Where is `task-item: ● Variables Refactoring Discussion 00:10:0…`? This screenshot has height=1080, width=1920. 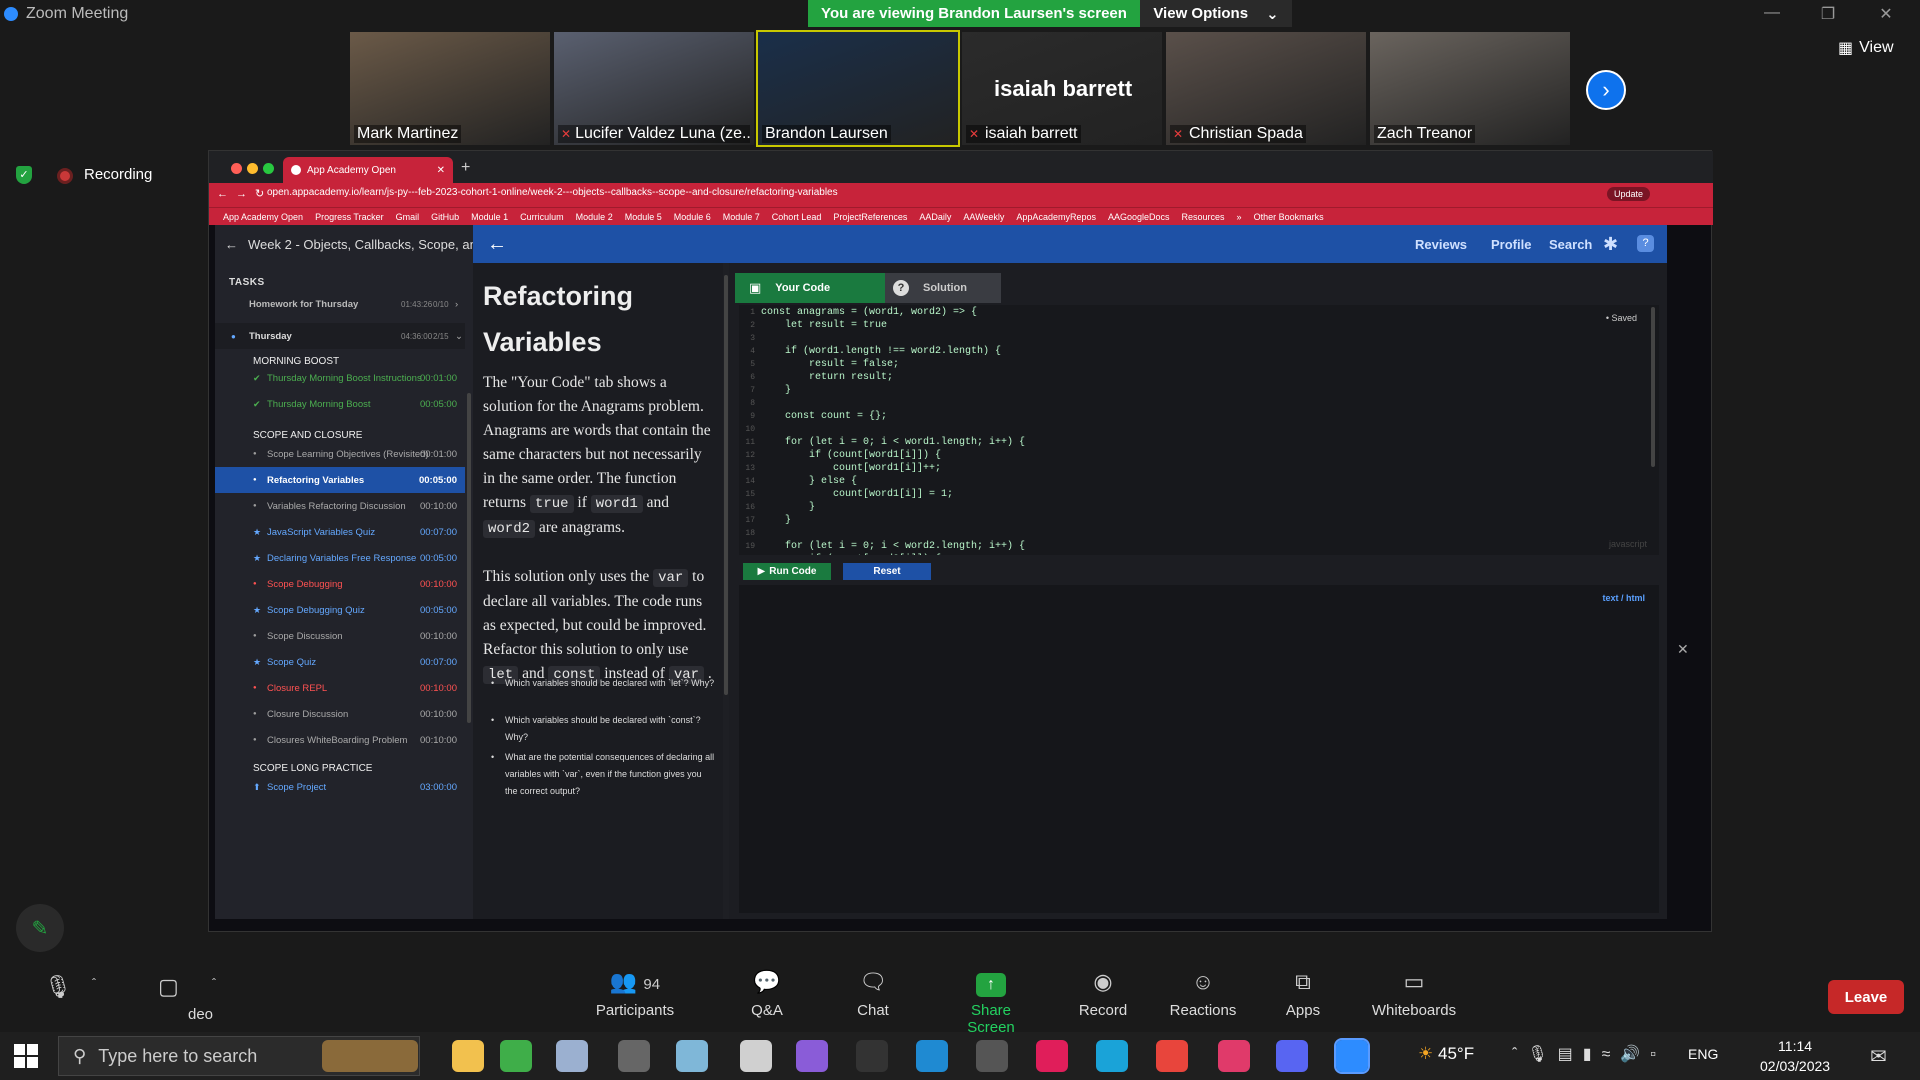
task-item: ● Variables Refactoring Discussion 00:10:0… is located at coordinates (340, 506).